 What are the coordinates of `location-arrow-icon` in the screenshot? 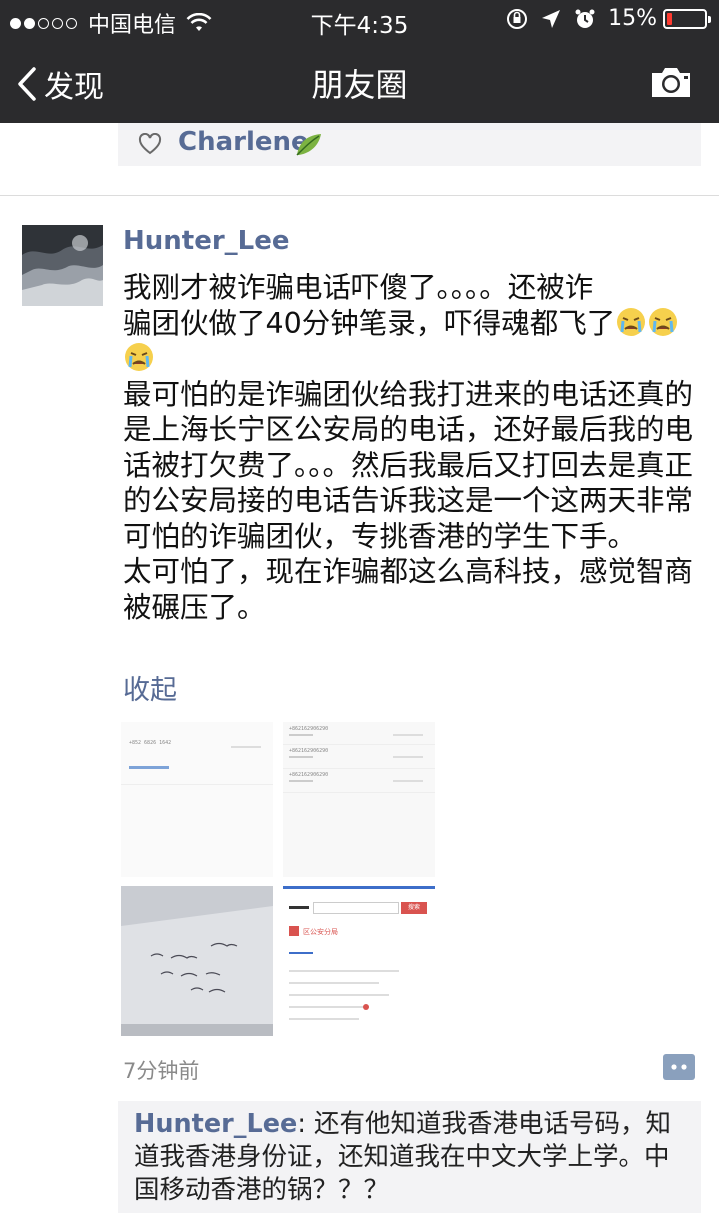 It's located at (551, 18).